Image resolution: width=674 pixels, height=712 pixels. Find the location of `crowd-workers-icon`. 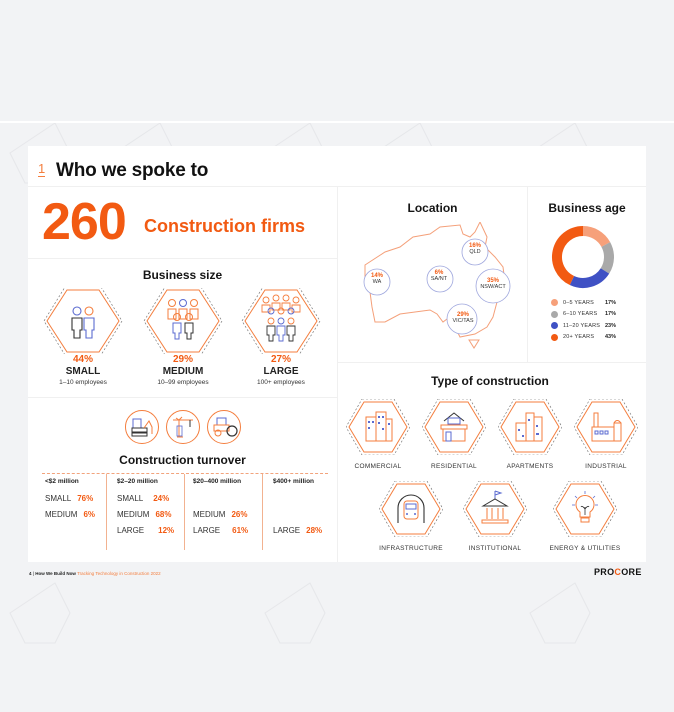

crowd-workers-icon is located at coordinates (281, 321).